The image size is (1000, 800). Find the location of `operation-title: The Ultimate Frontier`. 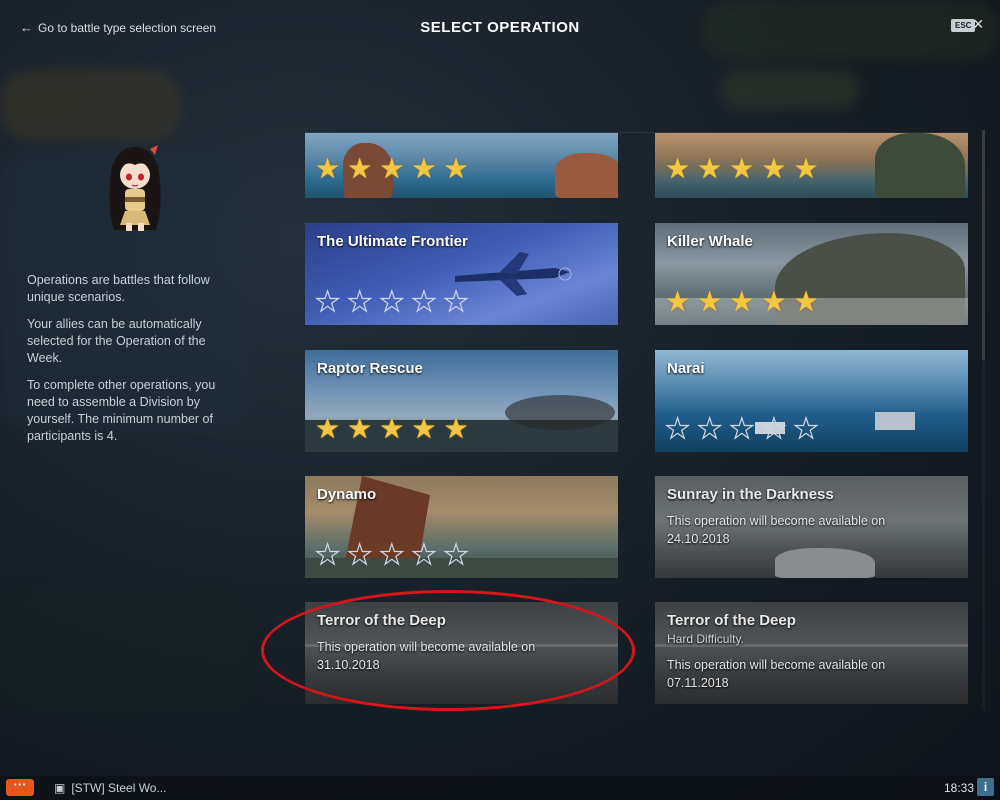

operation-title: The Ultimate Frontier is located at coordinates (392, 241).